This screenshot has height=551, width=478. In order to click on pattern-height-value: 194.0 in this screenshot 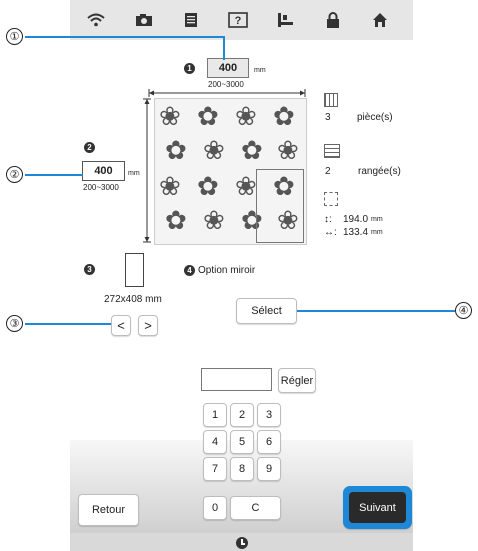, I will do `click(356, 219)`.